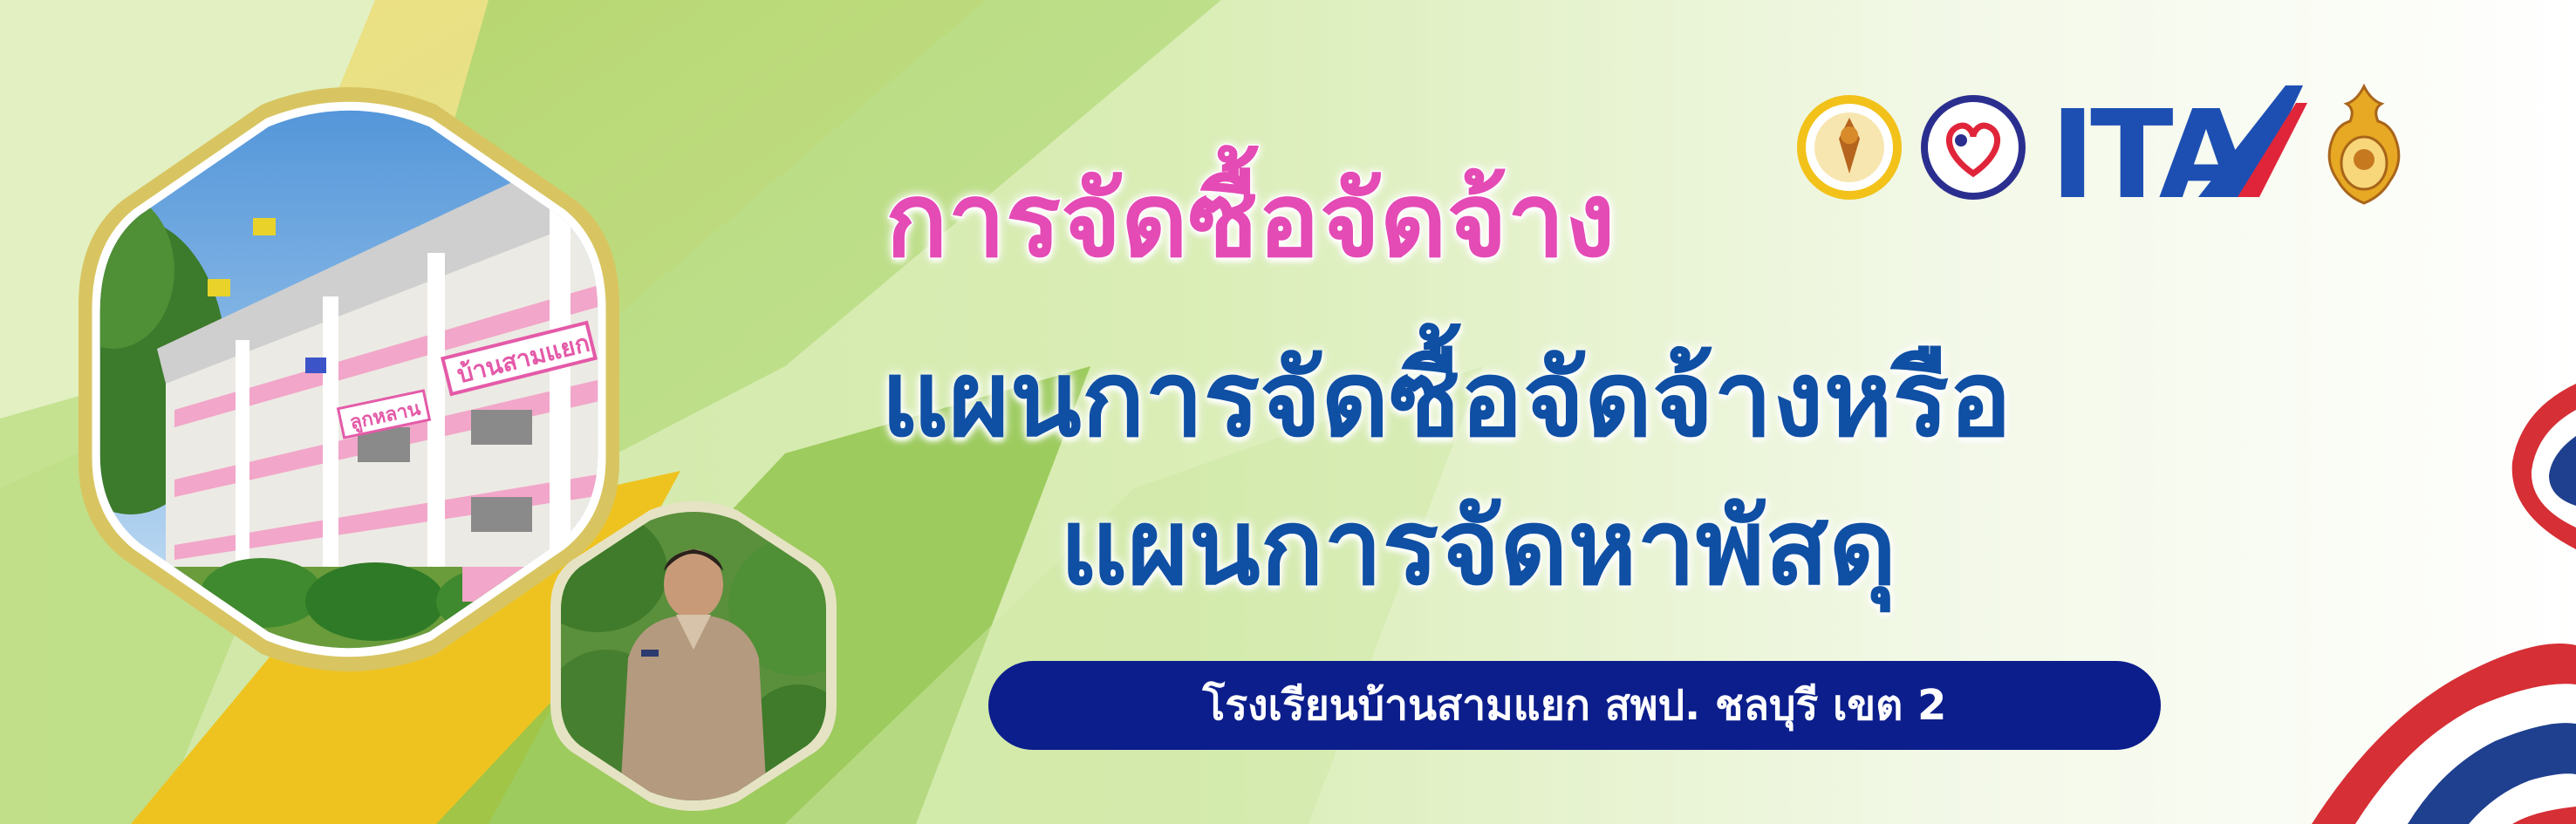 The width and height of the screenshot is (2576, 824). What do you see at coordinates (2444, 604) in the screenshot?
I see `thai-flag-ribbon` at bounding box center [2444, 604].